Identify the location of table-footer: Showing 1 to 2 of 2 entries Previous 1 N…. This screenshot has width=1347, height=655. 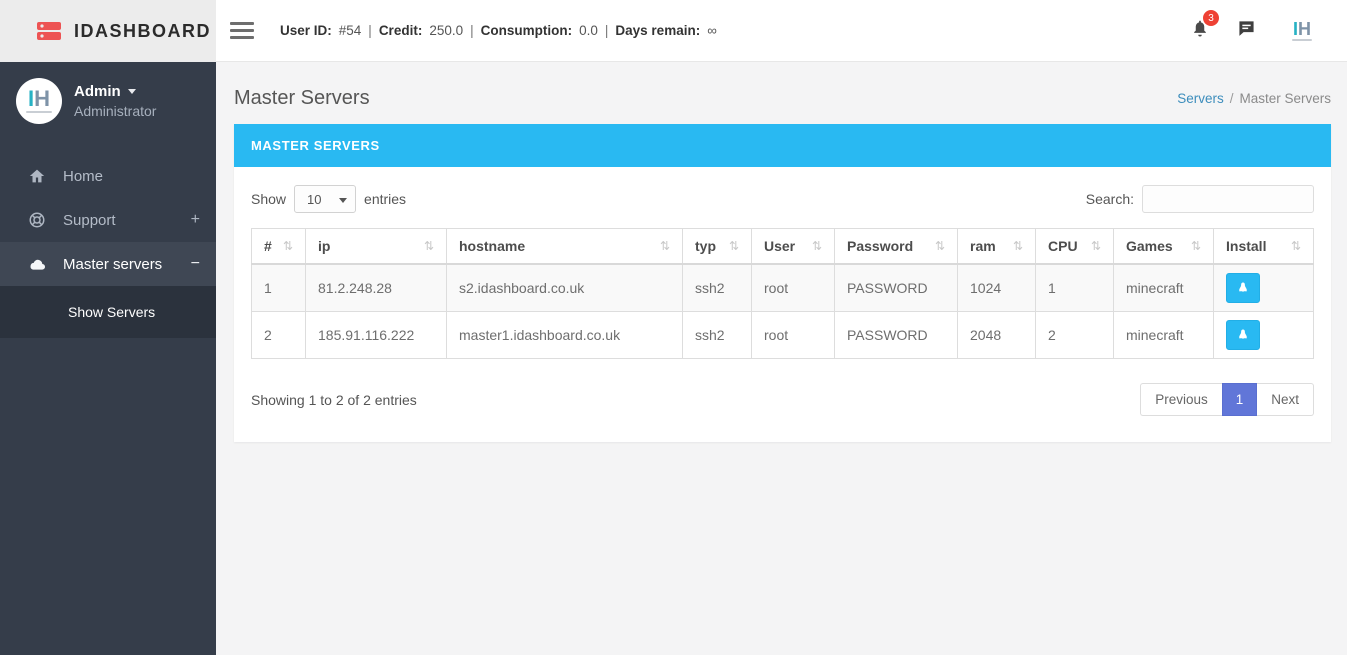
(782, 399).